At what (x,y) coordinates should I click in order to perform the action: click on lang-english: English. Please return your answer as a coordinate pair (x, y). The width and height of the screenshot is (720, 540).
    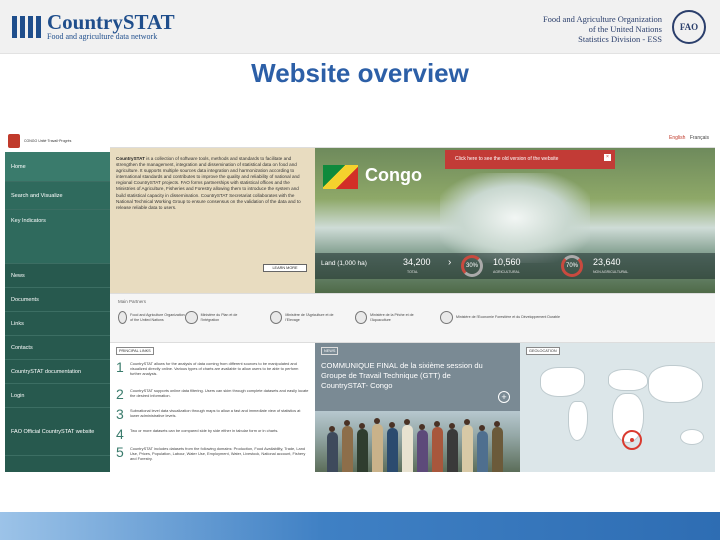
    Looking at the image, I should click on (677, 138).